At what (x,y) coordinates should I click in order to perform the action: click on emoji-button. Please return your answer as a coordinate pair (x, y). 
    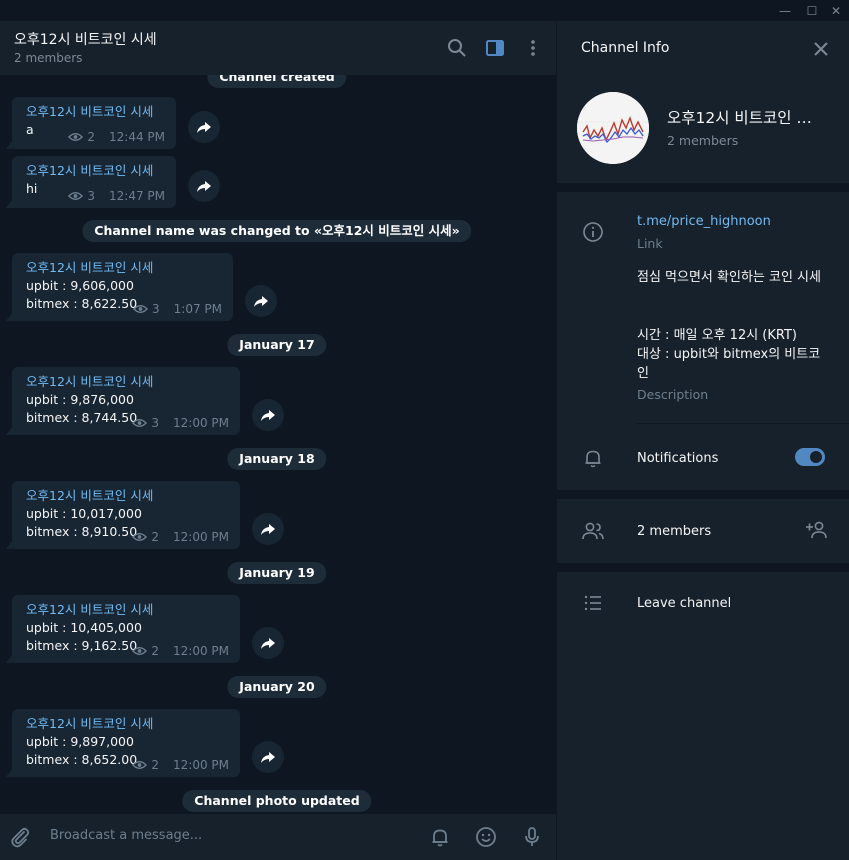
    Looking at the image, I should click on (486, 837).